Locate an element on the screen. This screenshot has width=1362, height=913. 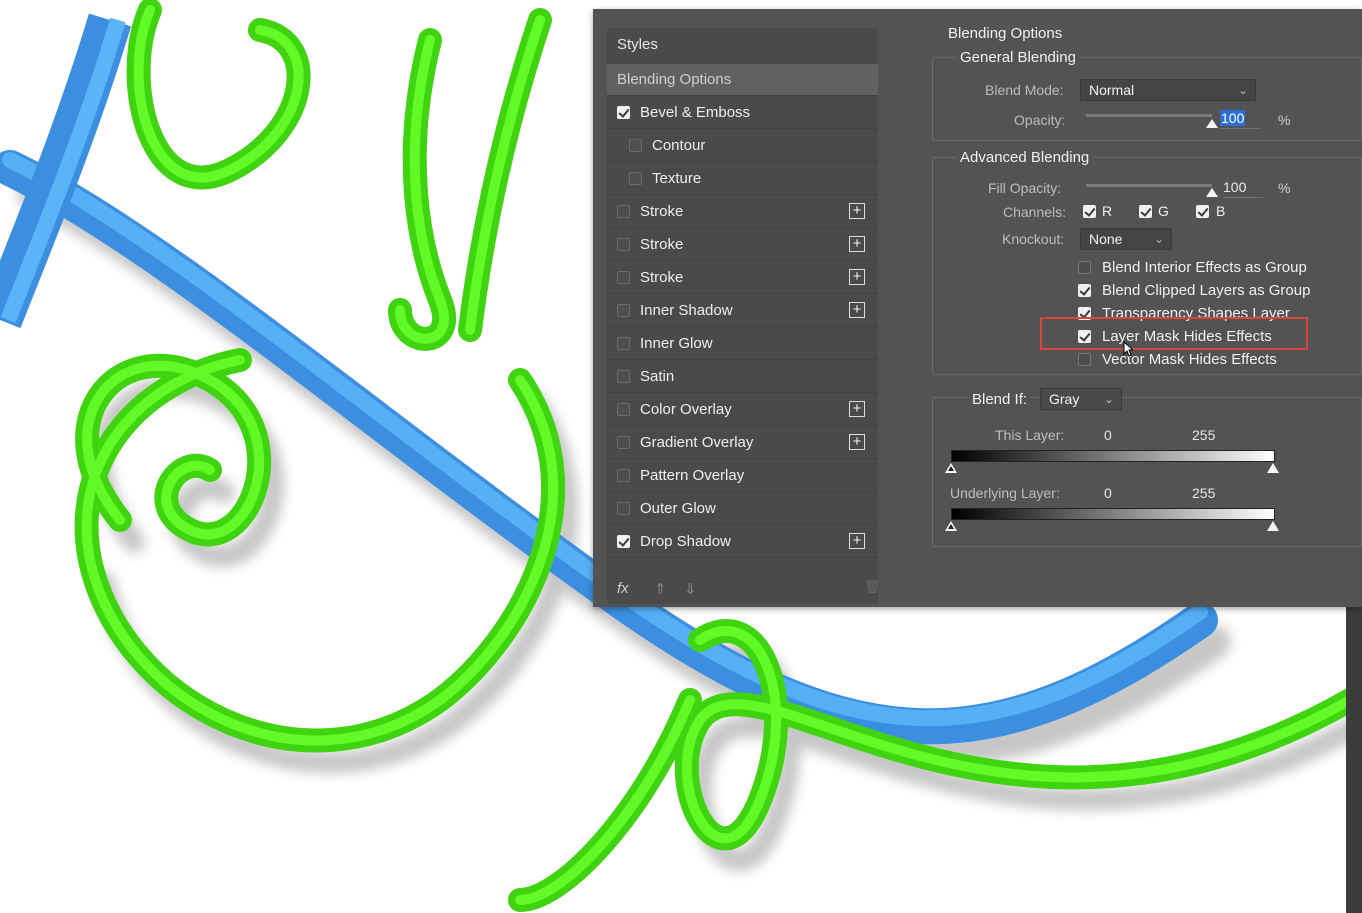
option-label: Blend Clipped Layers as Group is located at coordinates (1206, 290).